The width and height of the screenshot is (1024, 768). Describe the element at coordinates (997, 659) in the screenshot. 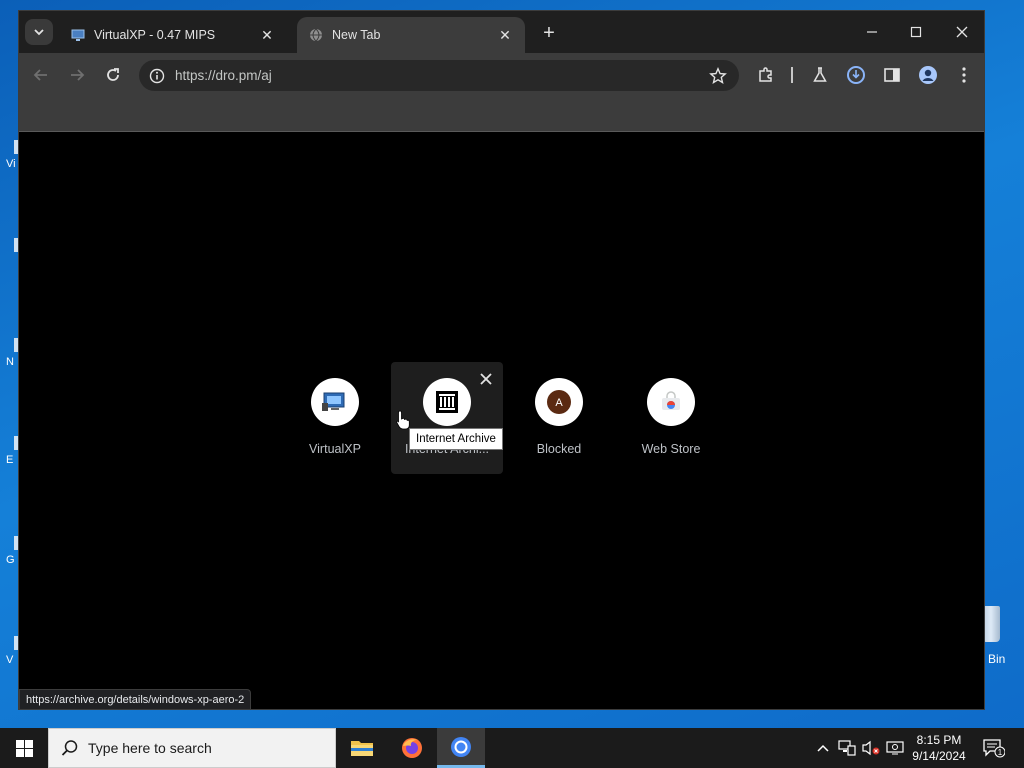

I see `recycle-bin-label: Bin` at that location.